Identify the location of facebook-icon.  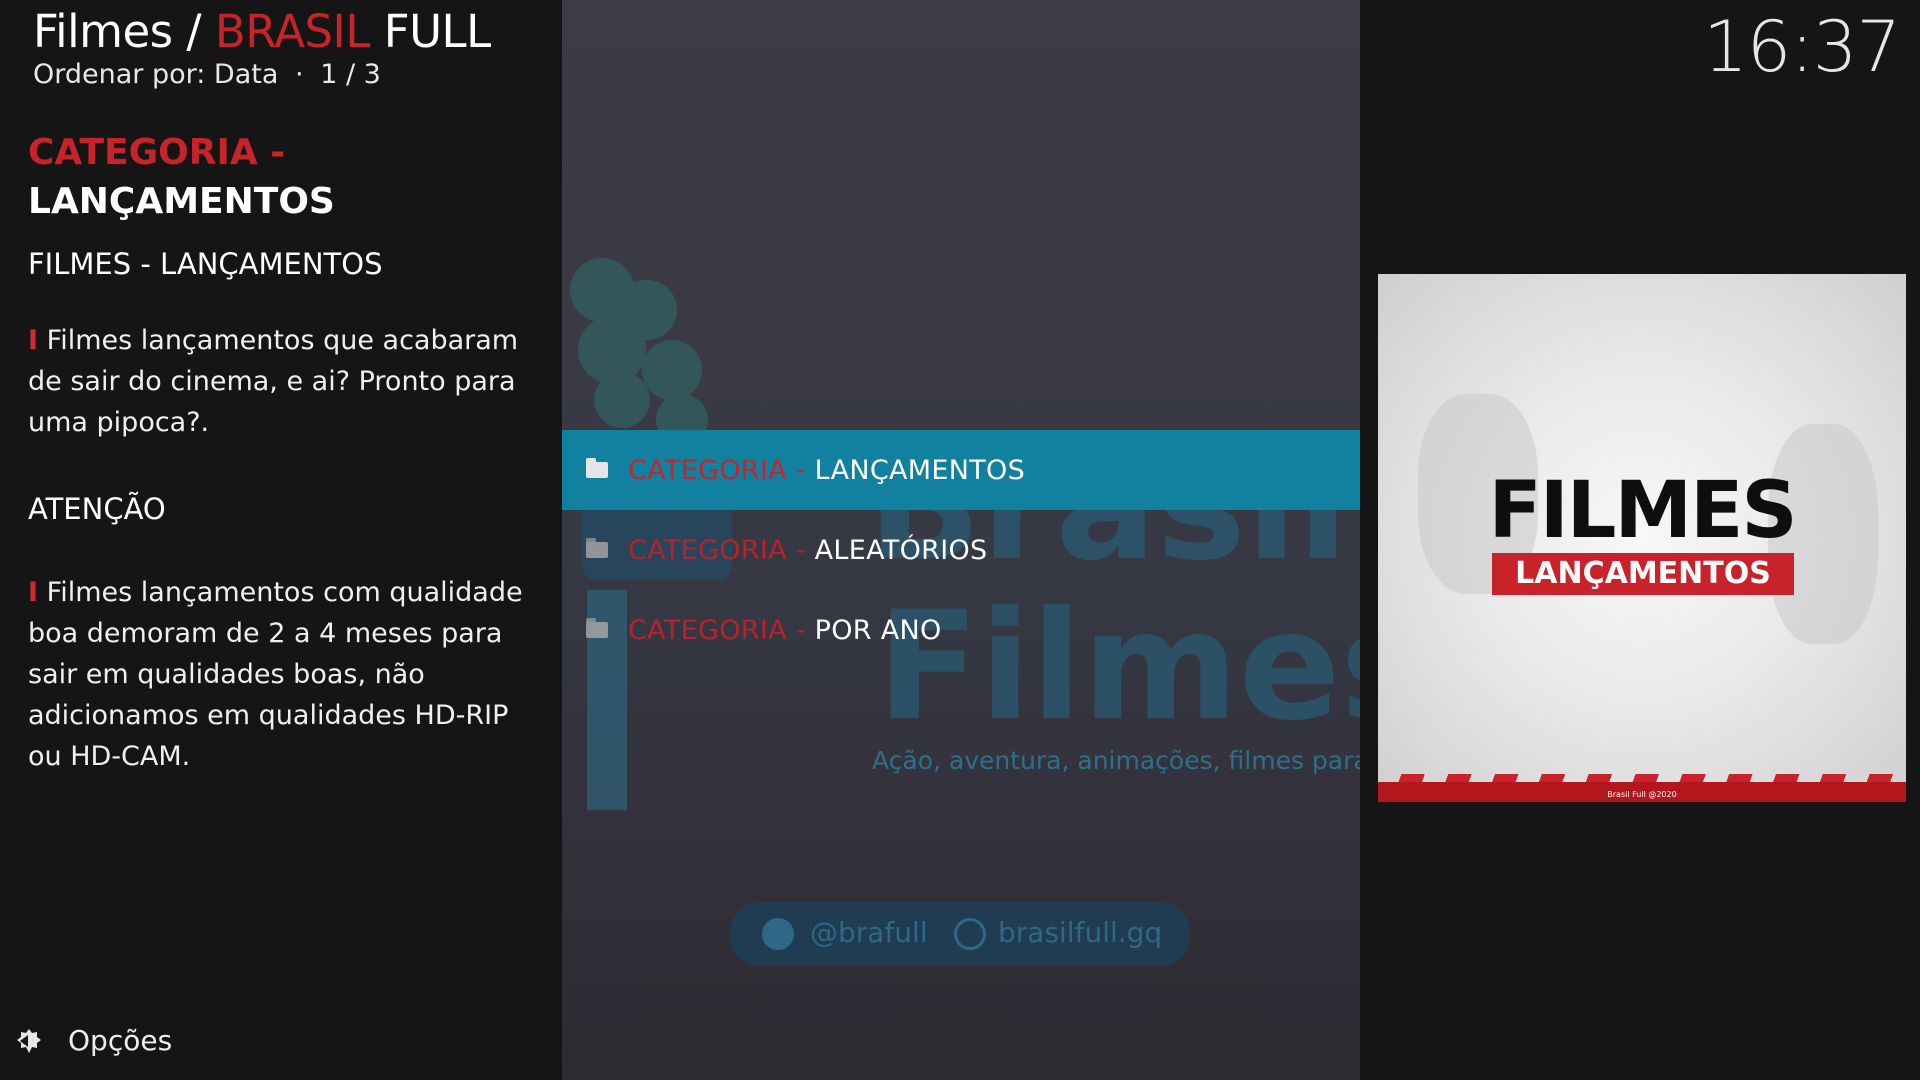
(778, 934).